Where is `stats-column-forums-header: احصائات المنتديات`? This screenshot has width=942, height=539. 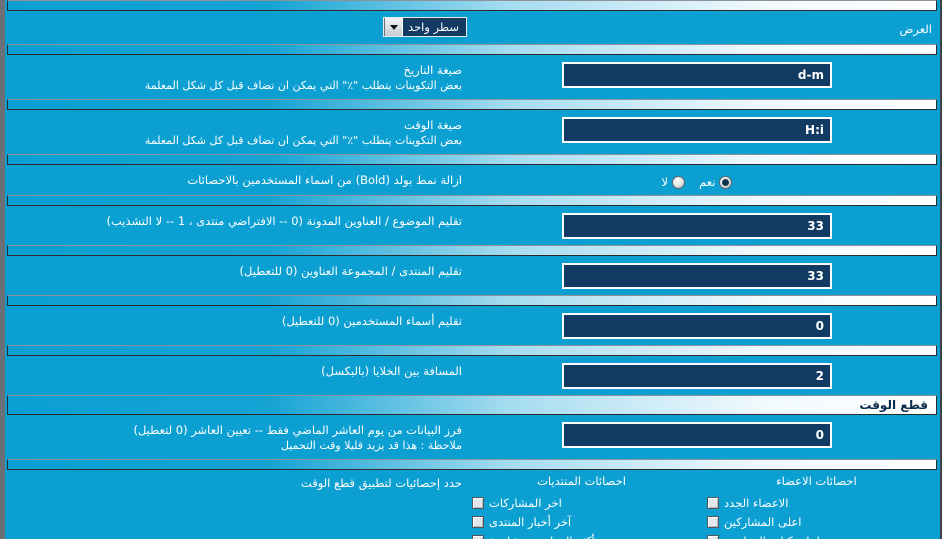 stats-column-forums-header: احصائات المنتديات is located at coordinates (581, 481).